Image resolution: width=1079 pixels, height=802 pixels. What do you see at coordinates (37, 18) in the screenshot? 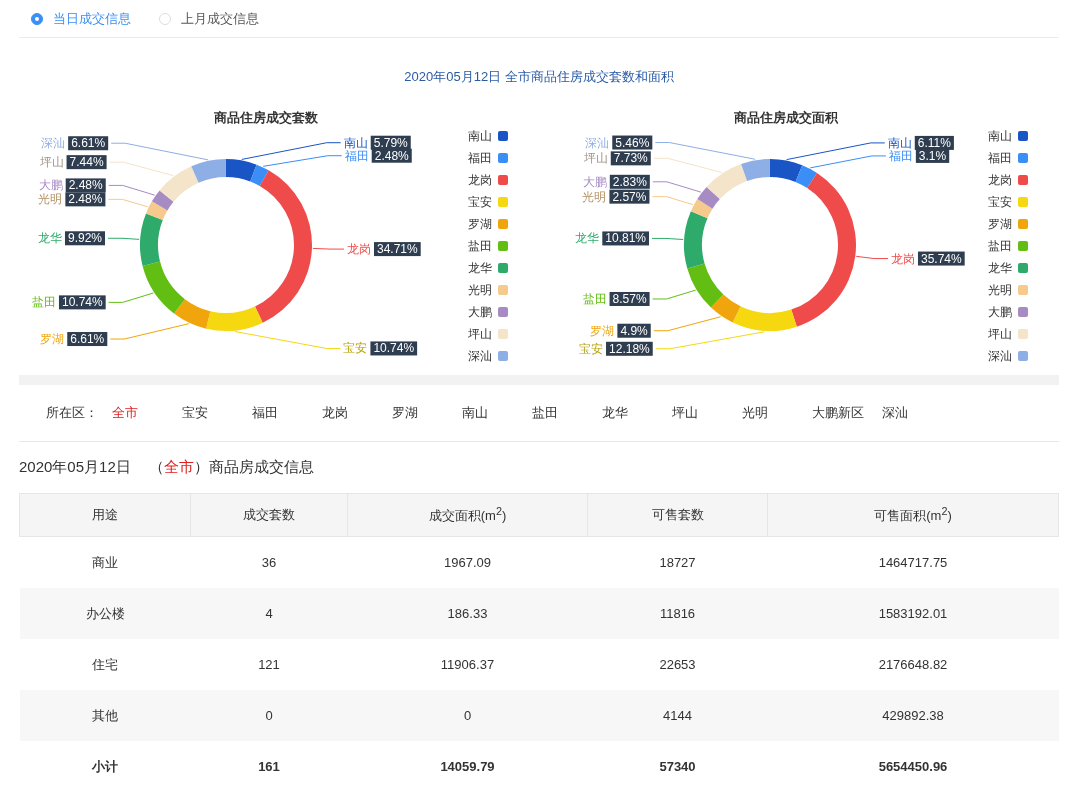
I see `radio-icon` at bounding box center [37, 18].